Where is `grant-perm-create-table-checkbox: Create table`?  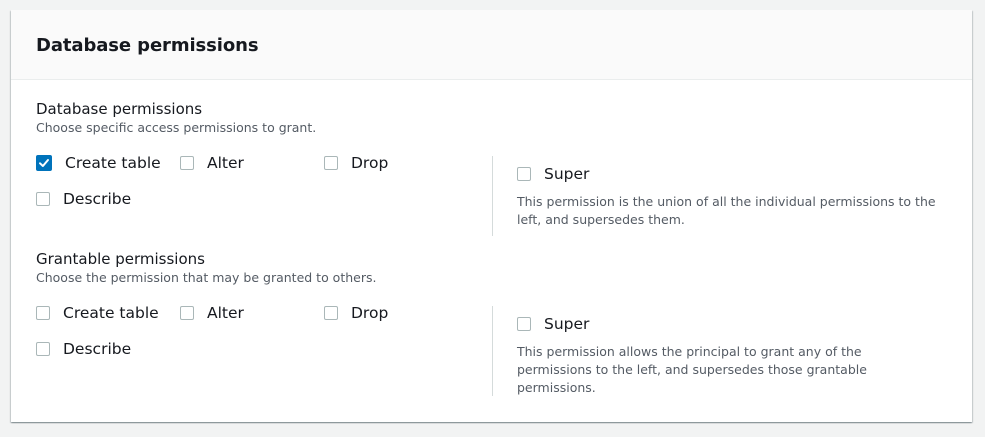
grant-perm-create-table-checkbox: Create table is located at coordinates (97, 313).